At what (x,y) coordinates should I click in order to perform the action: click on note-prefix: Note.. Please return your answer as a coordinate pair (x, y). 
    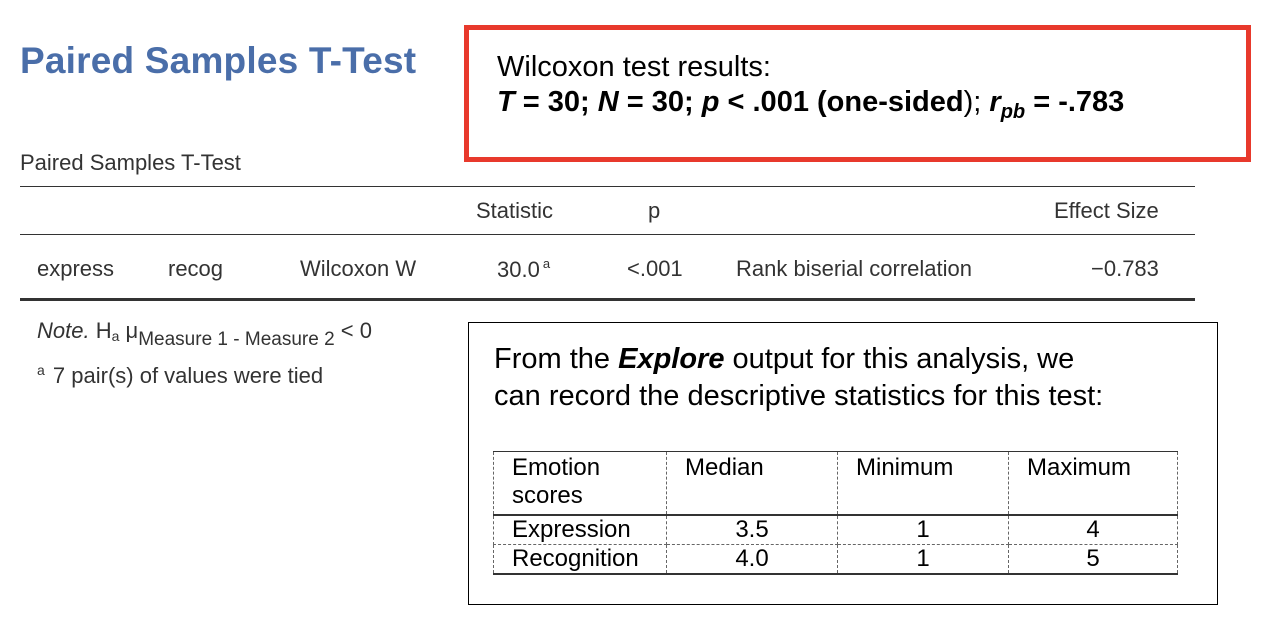
    Looking at the image, I should click on (63, 330).